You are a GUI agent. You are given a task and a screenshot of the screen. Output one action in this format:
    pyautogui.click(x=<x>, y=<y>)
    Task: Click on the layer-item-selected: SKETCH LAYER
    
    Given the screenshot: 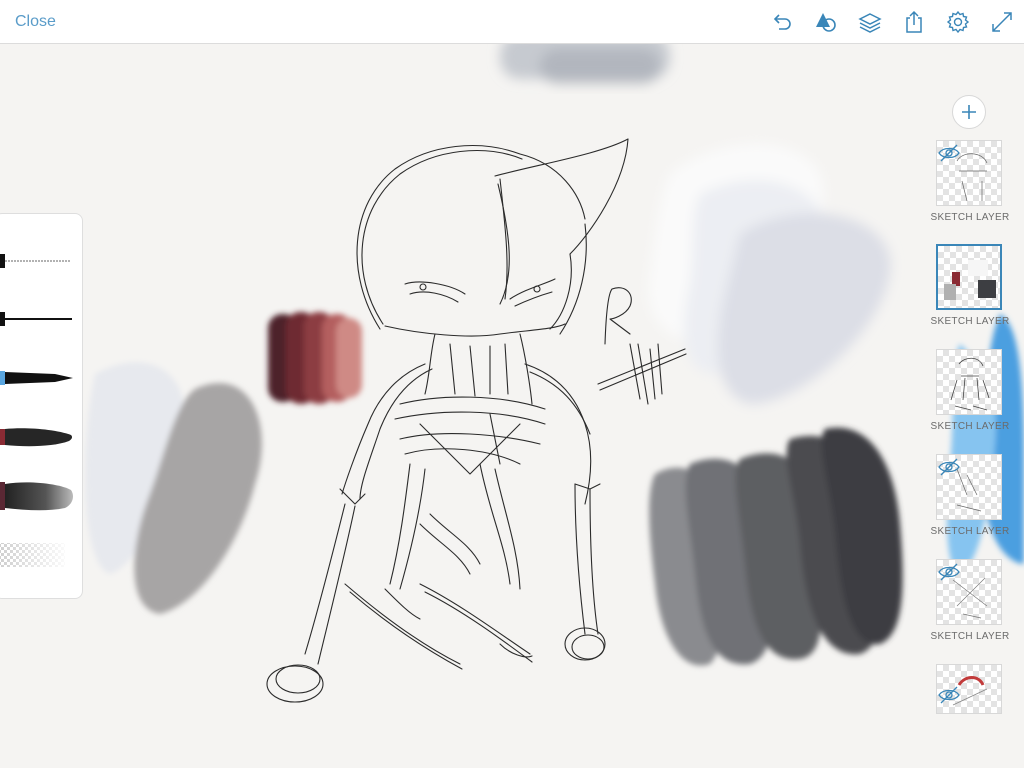 What is the action you would take?
    pyautogui.click(x=970, y=294)
    